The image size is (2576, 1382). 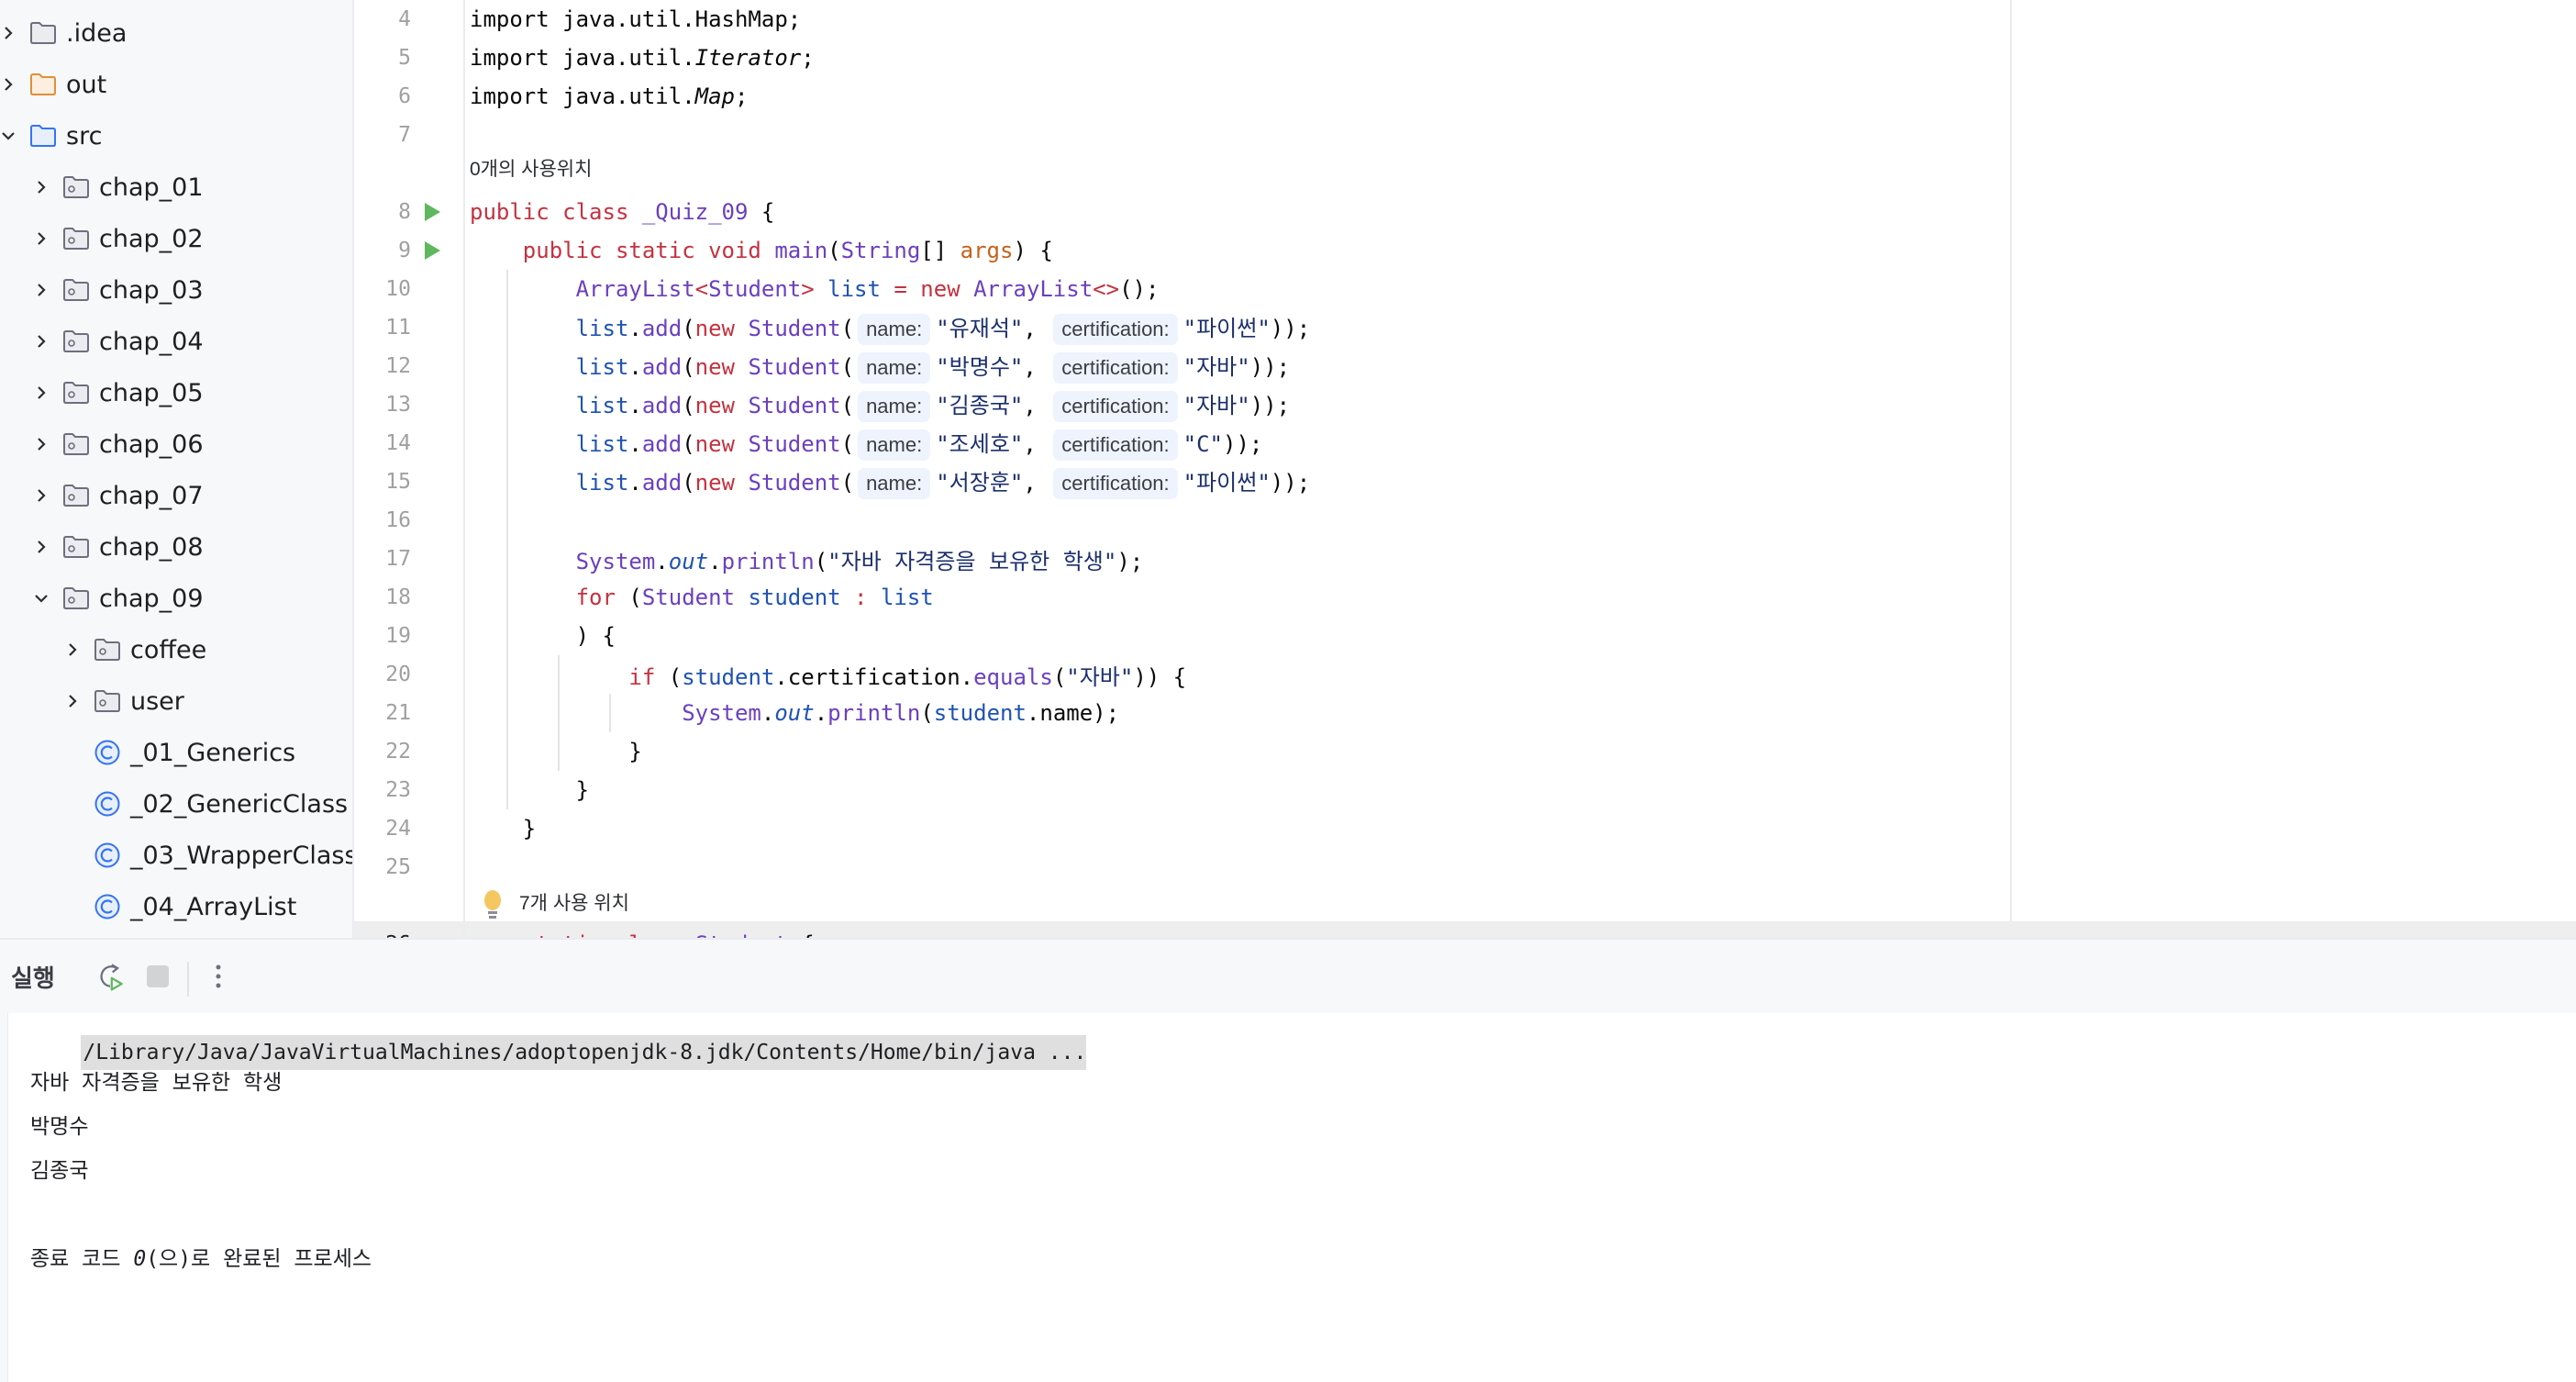 What do you see at coordinates (382, 366) in the screenshot?
I see `line-number: 12` at bounding box center [382, 366].